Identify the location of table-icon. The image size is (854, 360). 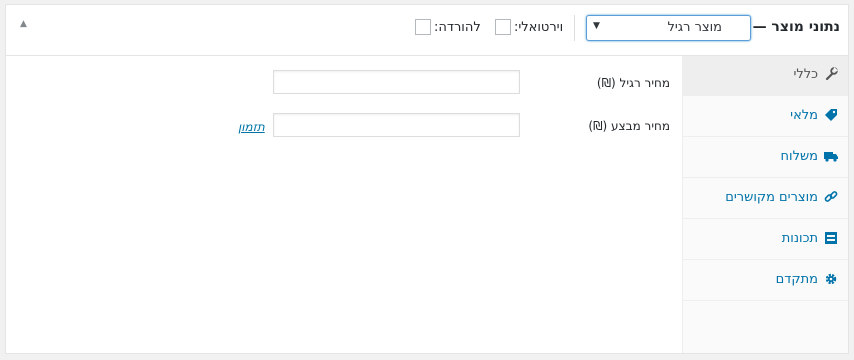
(831, 238).